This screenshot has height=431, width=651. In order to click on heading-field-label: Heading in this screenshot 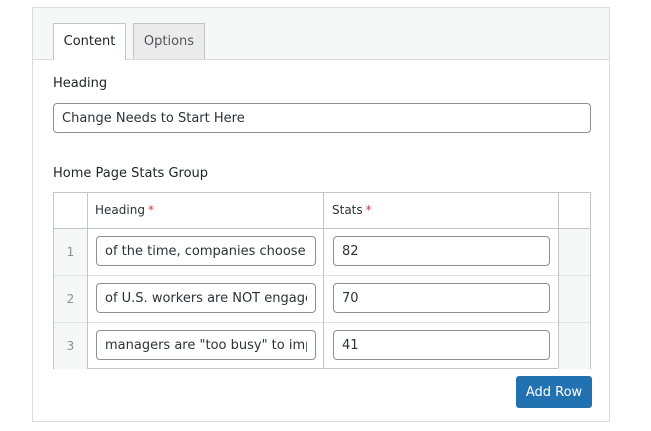, I will do `click(80, 83)`.